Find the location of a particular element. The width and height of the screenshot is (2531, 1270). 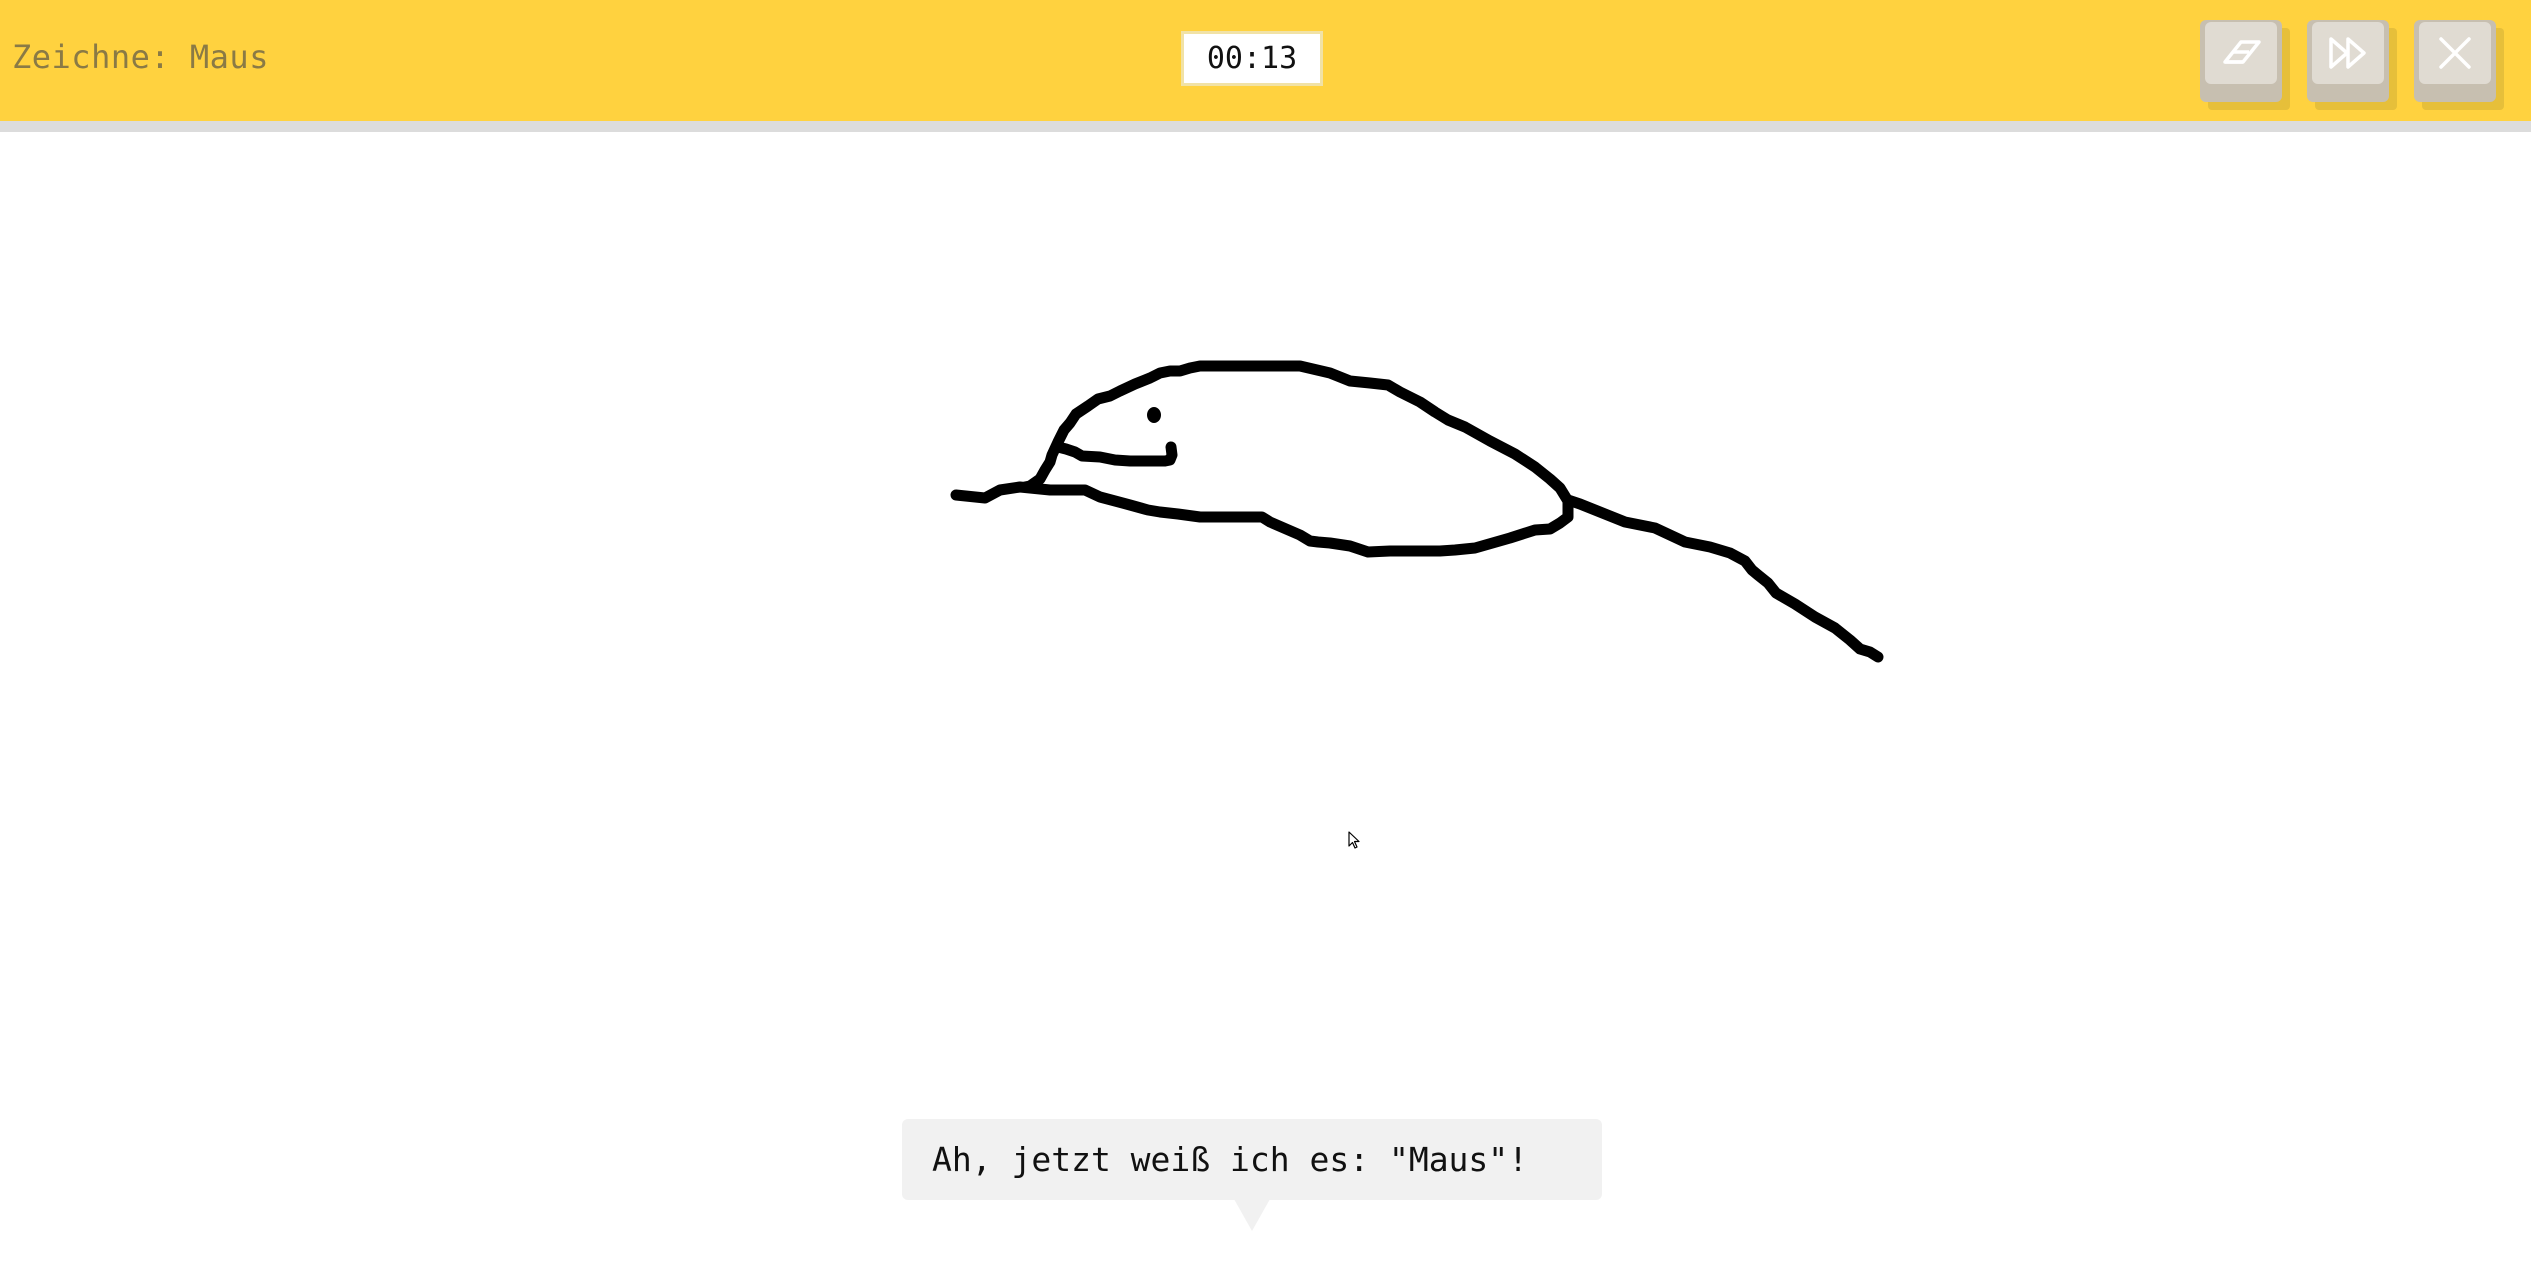

top-bar: Zeichne: Maus 00:13 is located at coordinates (1265, 66).